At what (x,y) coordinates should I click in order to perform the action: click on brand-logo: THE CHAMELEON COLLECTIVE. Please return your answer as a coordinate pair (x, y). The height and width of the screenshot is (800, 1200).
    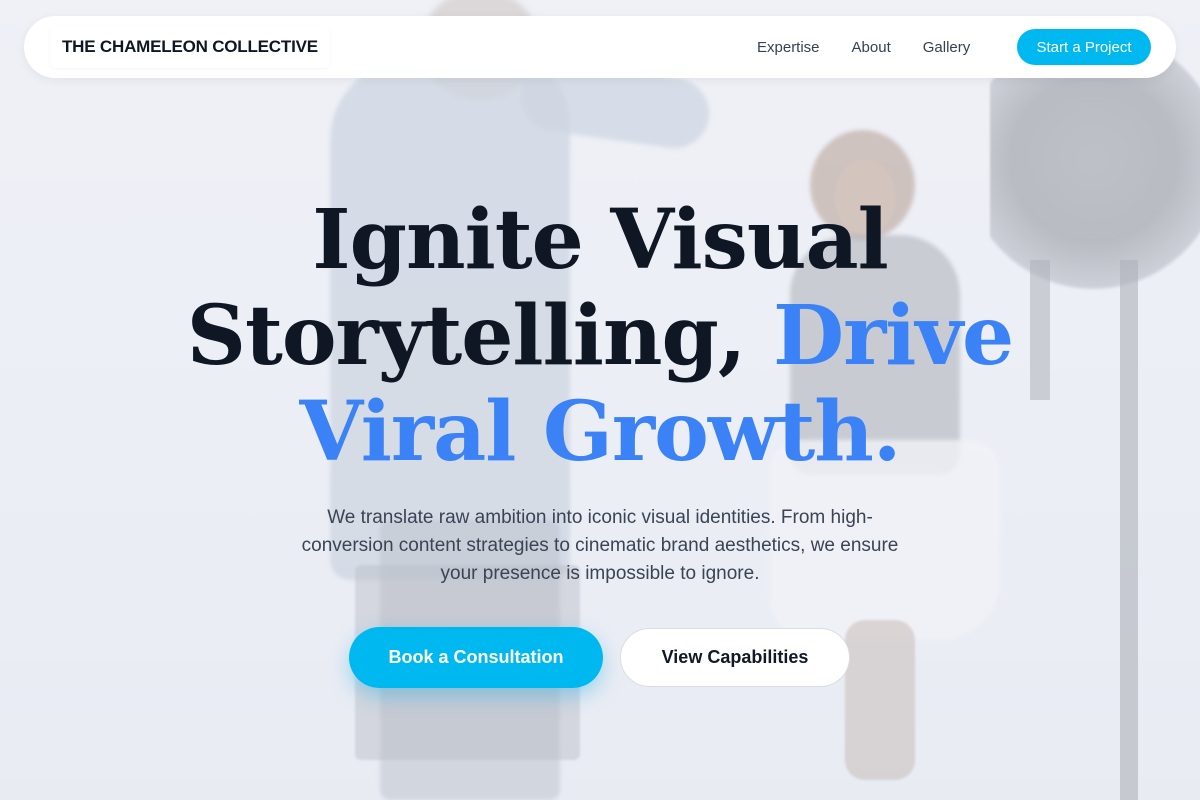
    Looking at the image, I should click on (190, 47).